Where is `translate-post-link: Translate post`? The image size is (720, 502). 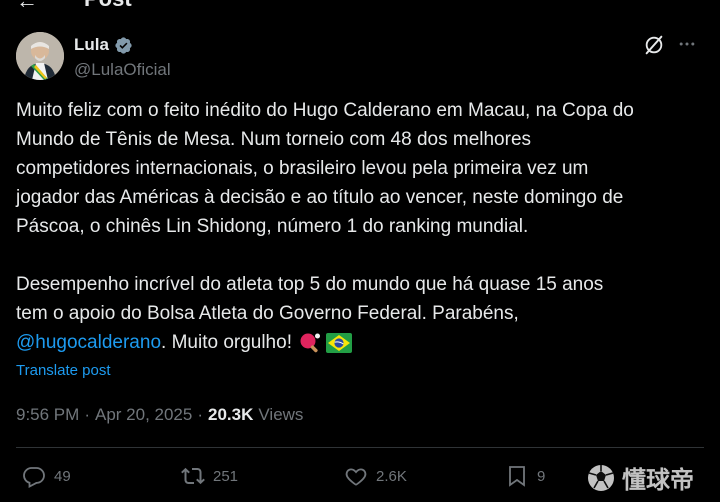 translate-post-link: Translate post is located at coordinates (63, 370).